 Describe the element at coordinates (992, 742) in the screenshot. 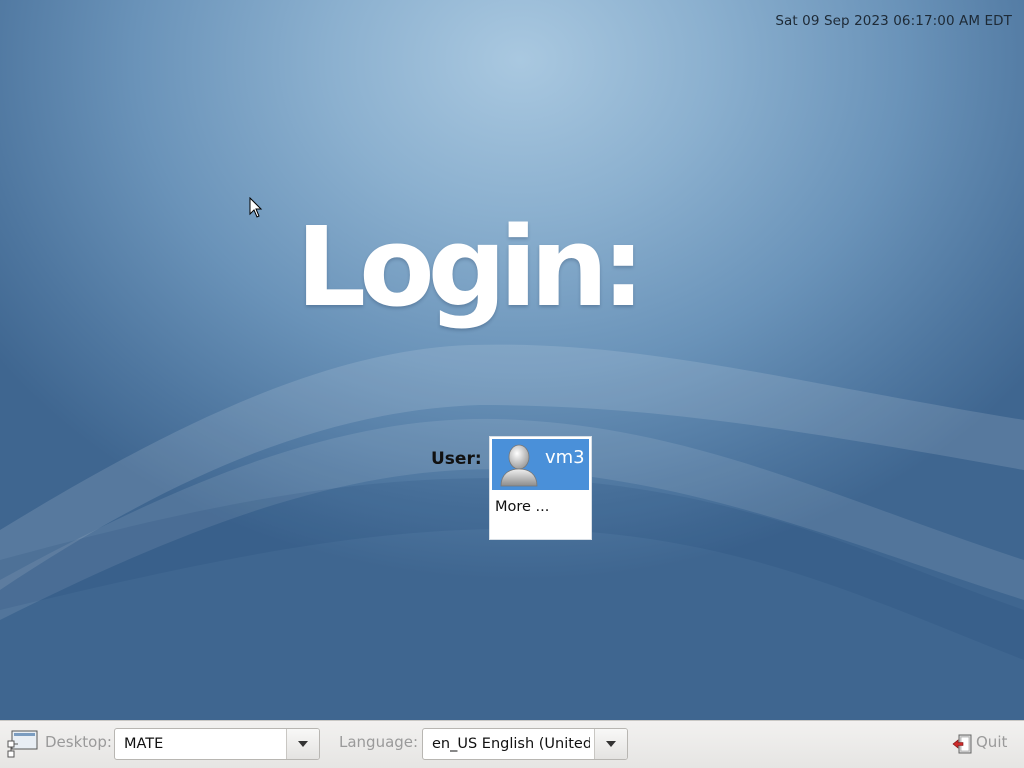

I see `quit-label: Quit` at that location.